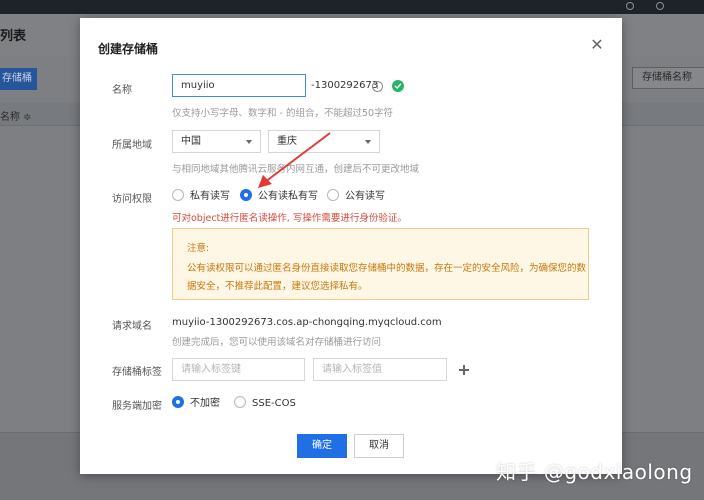 Image resolution: width=704 pixels, height=500 pixels. What do you see at coordinates (294, 160) in the screenshot?
I see `annotation-arrow` at bounding box center [294, 160].